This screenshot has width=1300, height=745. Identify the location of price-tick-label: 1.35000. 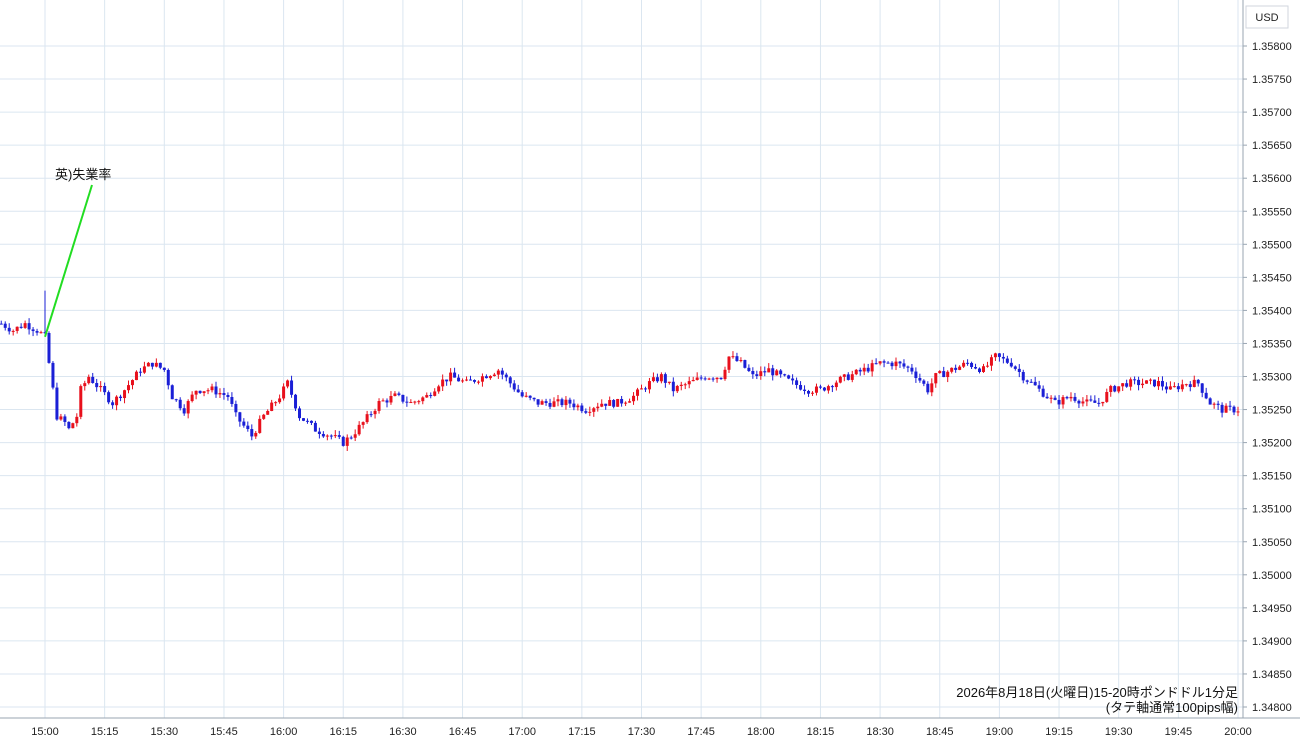
(1272, 576).